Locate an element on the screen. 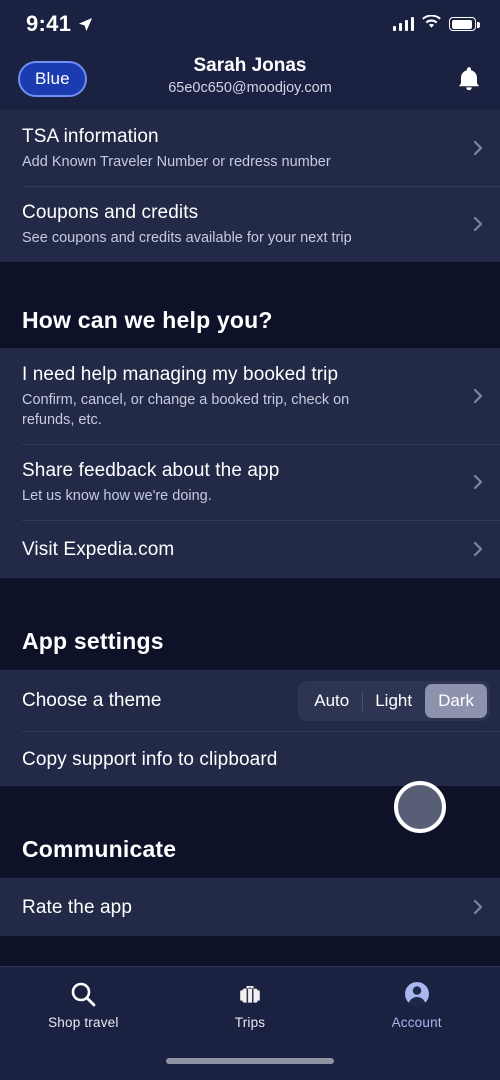  location-arrow-icon is located at coordinates (85, 24).